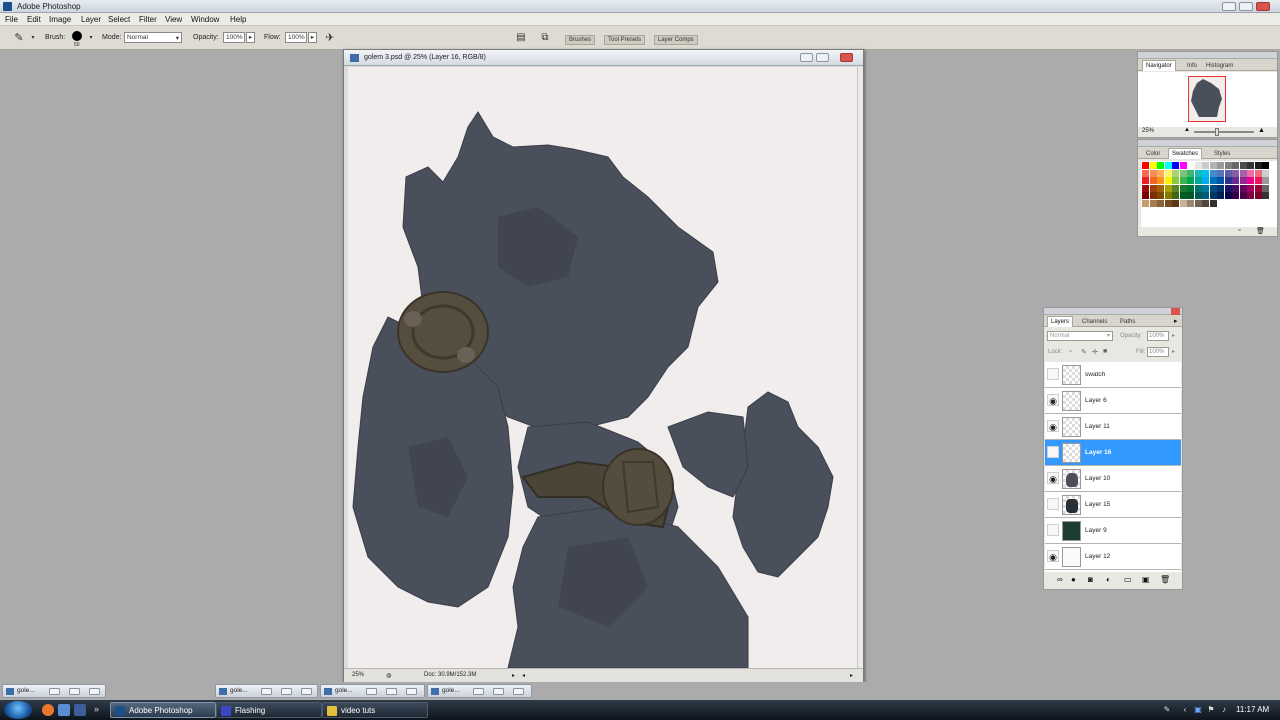  Describe the element at coordinates (1084, 352) in the screenshot. I see `lock-image-icon: ✎` at that location.